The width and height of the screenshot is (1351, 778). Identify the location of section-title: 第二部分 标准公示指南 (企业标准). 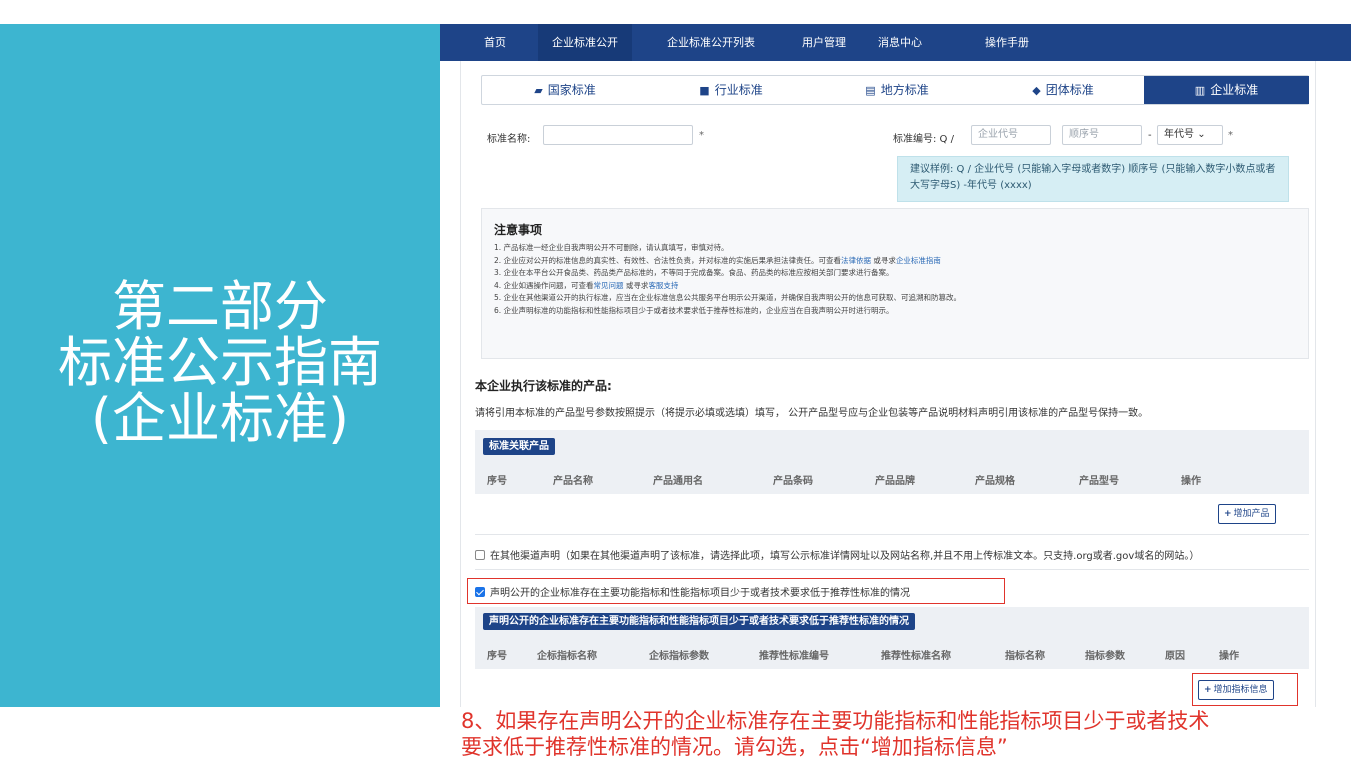
(220, 363).